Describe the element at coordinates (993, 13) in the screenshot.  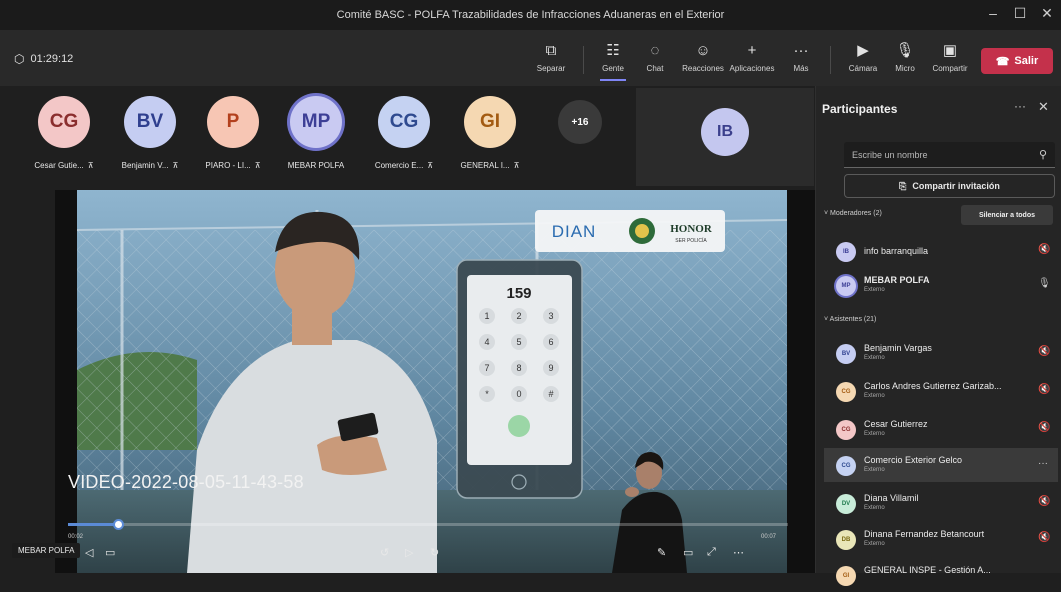
I see `minimize-icon: –` at that location.